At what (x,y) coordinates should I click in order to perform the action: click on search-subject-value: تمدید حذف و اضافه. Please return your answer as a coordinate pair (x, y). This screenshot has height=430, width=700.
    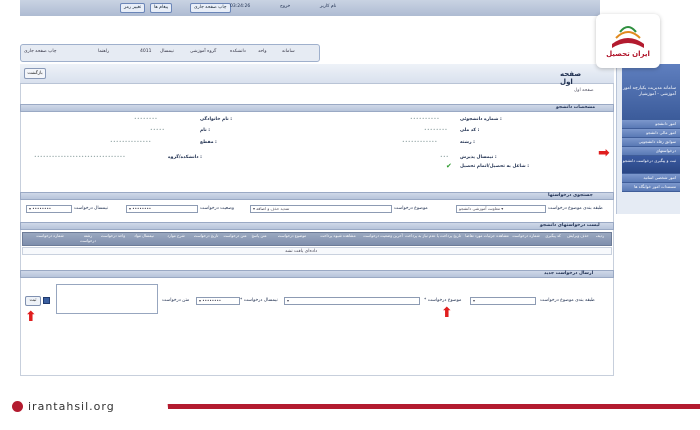
    Looking at the image, I should click on (273, 208).